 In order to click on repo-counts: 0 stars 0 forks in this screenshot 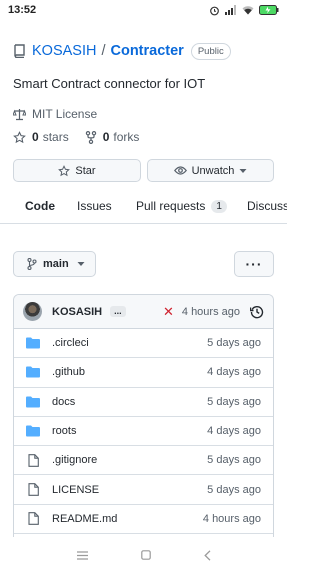, I will do `click(76, 137)`.